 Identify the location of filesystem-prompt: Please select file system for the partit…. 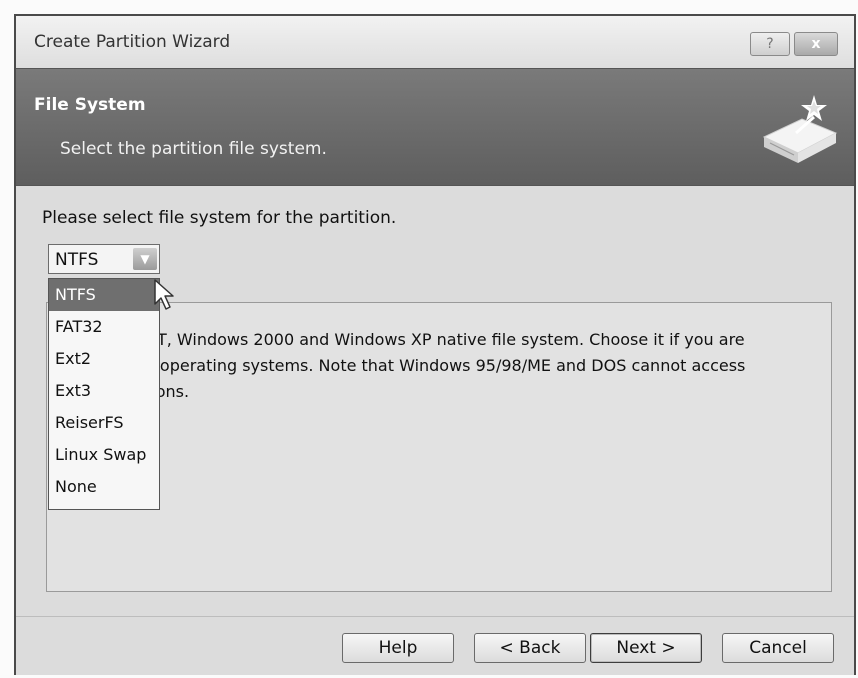
(219, 218).